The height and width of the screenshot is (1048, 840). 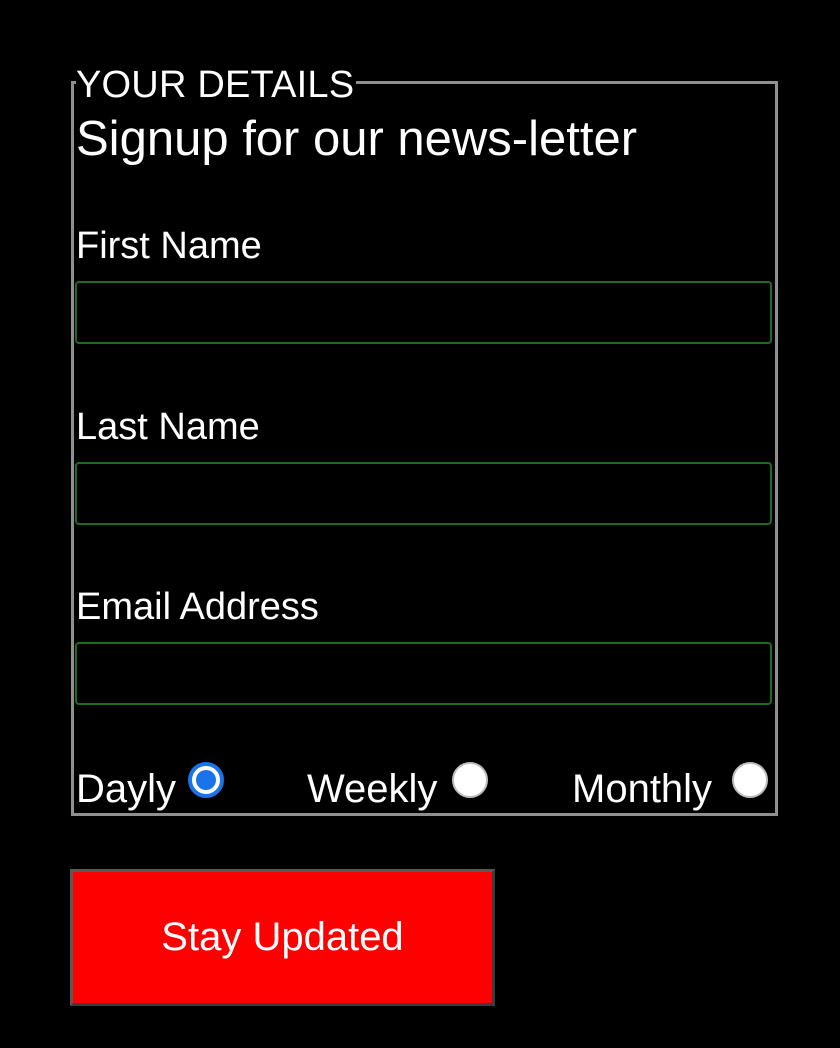 I want to click on email-address-label: Email Address, so click(x=197, y=607).